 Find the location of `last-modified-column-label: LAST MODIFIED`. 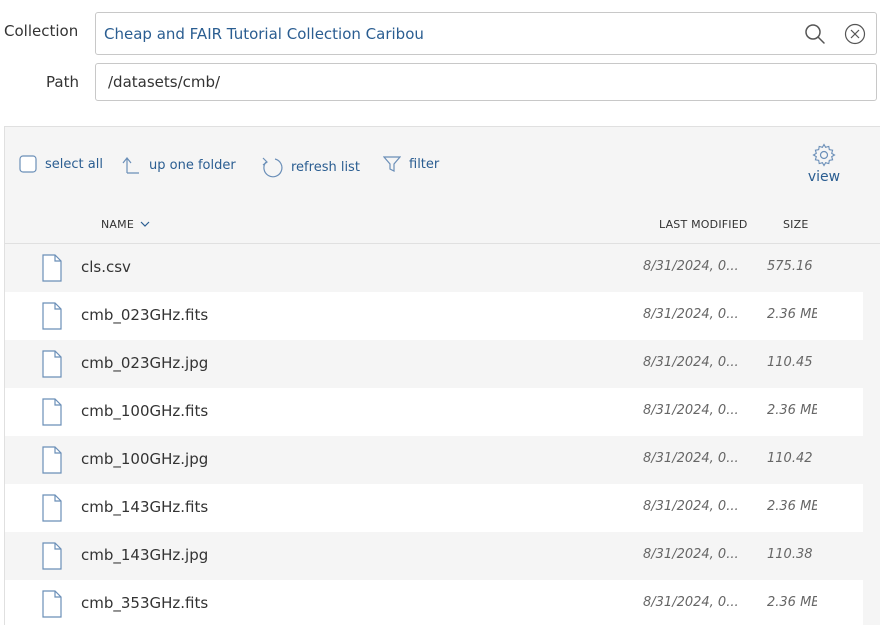

last-modified-column-label: LAST MODIFIED is located at coordinates (703, 224).